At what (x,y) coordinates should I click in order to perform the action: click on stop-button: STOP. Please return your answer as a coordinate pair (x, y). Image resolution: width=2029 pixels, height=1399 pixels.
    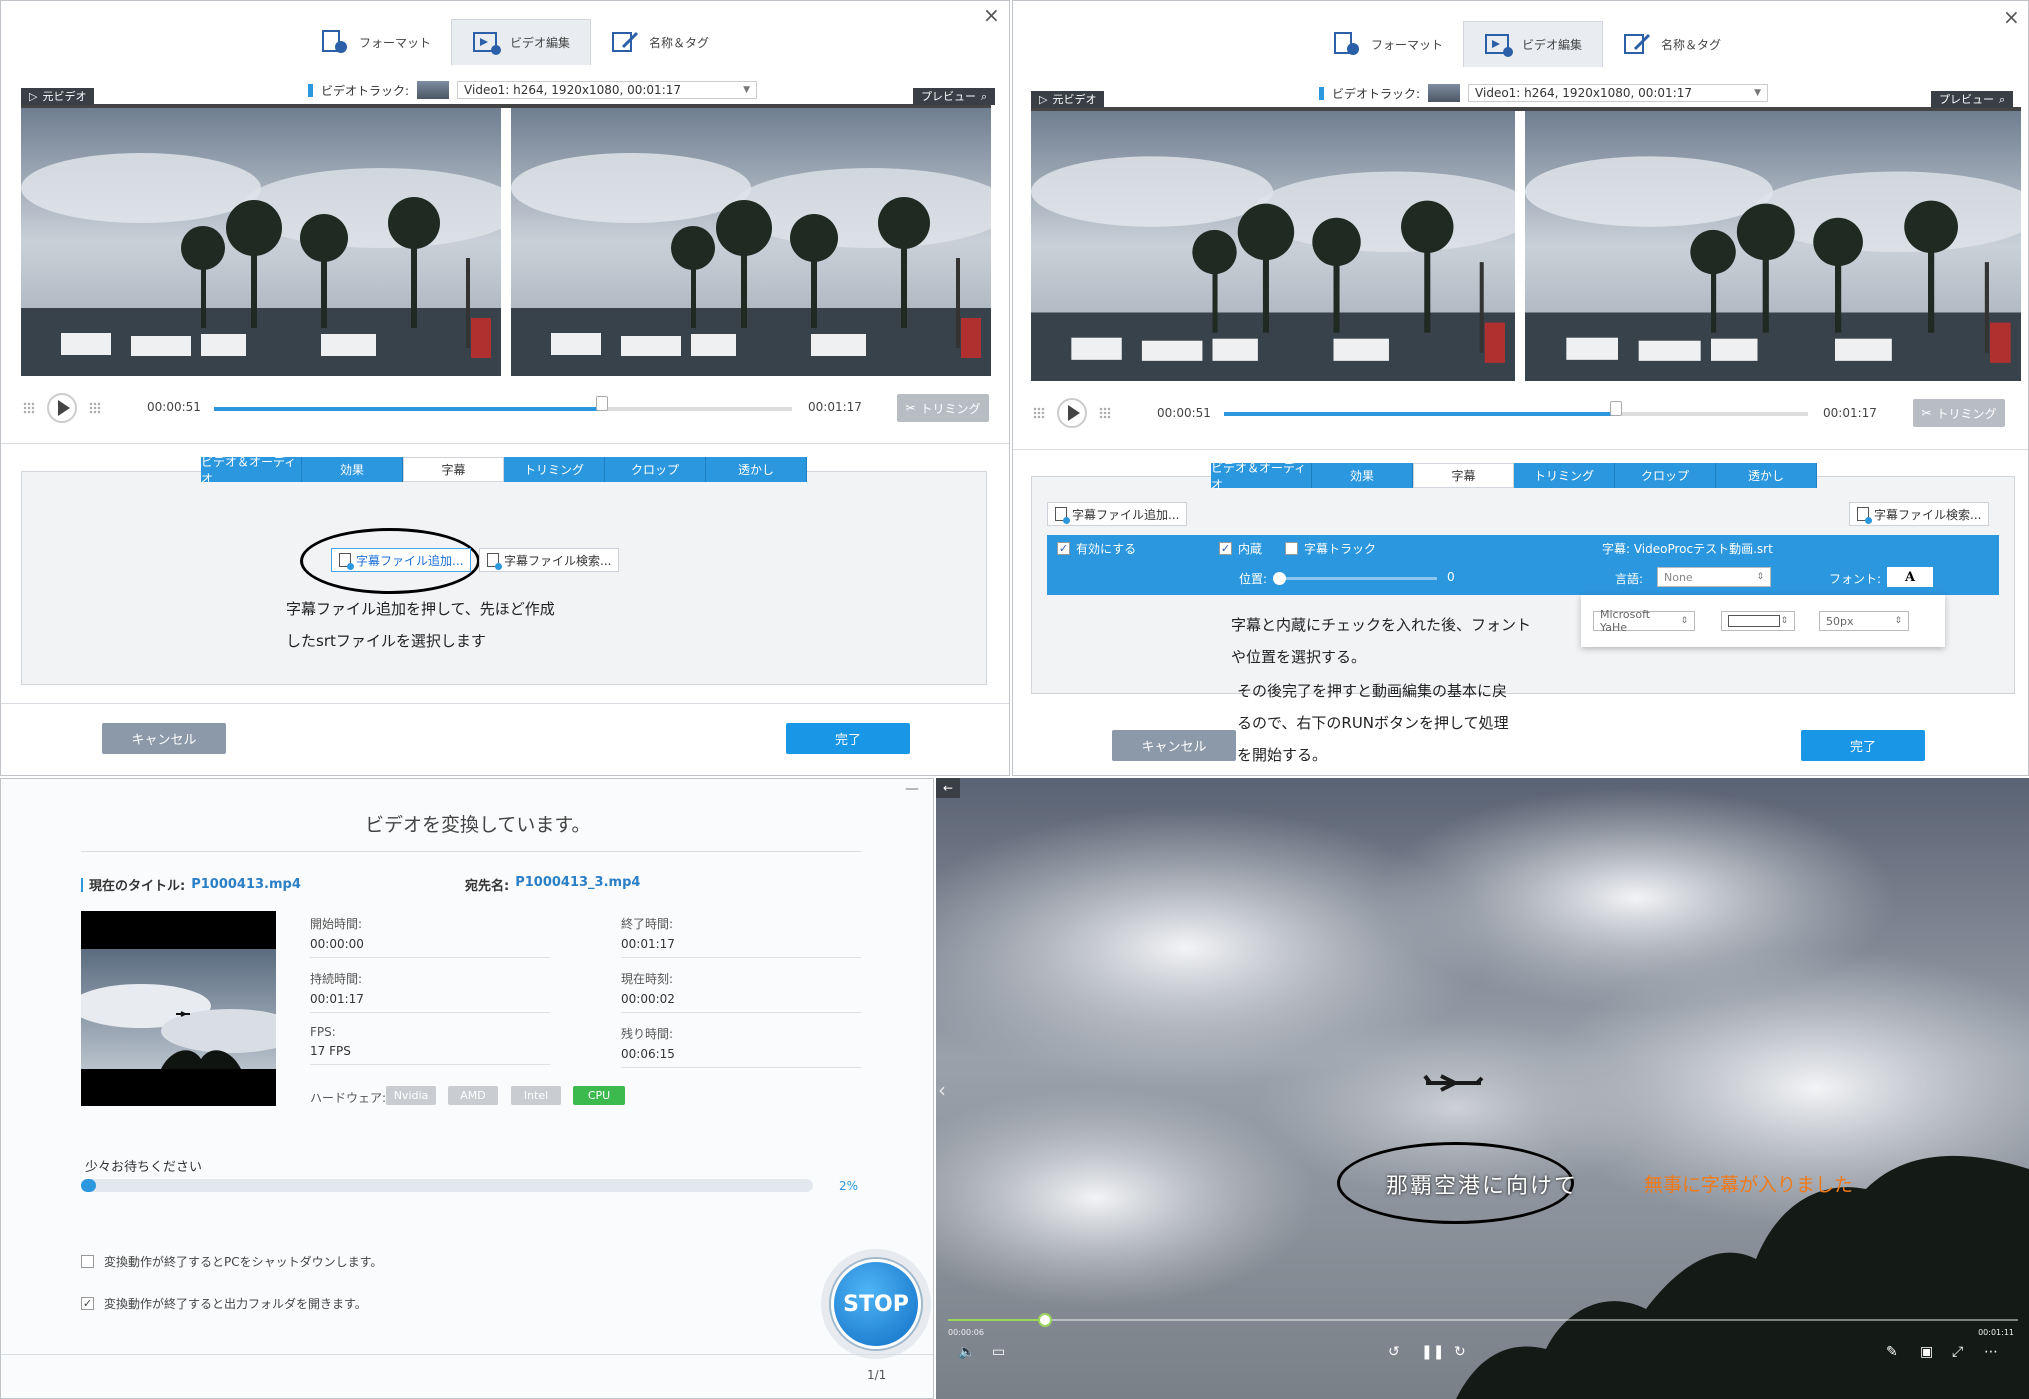
    Looking at the image, I should click on (876, 1304).